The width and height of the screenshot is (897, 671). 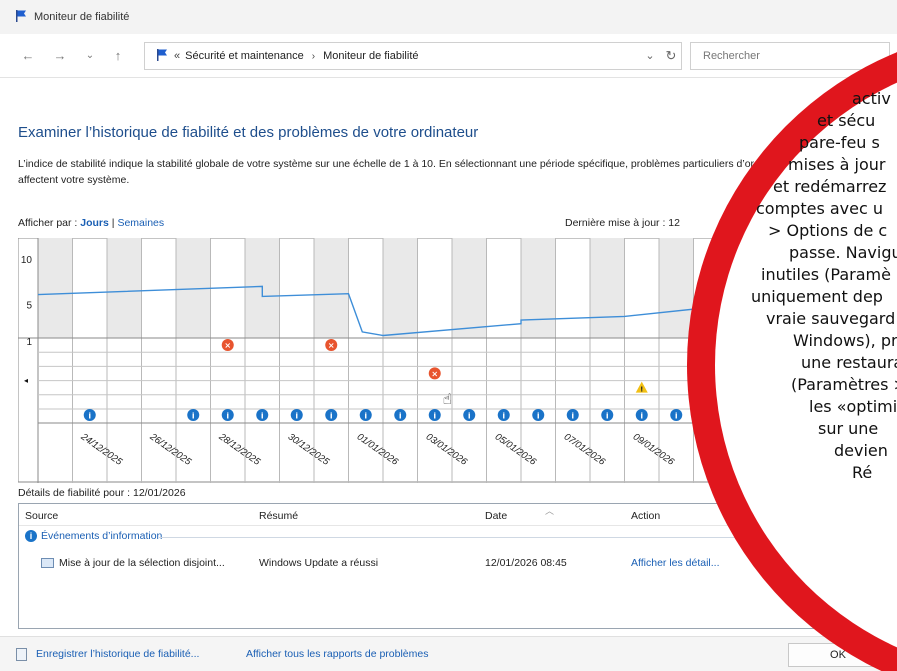 What do you see at coordinates (94, 223) in the screenshot?
I see `view-days-link: Jours` at bounding box center [94, 223].